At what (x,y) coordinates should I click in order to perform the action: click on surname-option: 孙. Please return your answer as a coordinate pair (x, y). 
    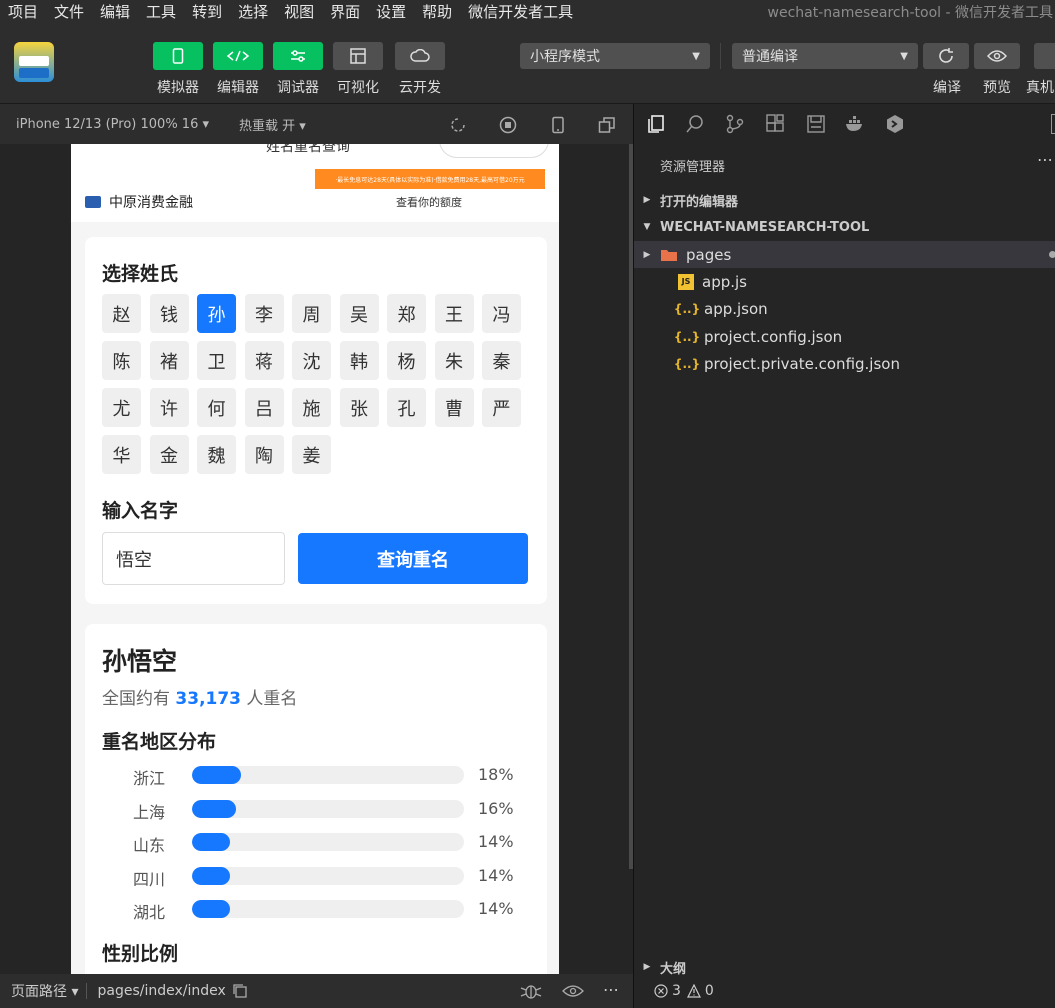
    Looking at the image, I should click on (216, 313).